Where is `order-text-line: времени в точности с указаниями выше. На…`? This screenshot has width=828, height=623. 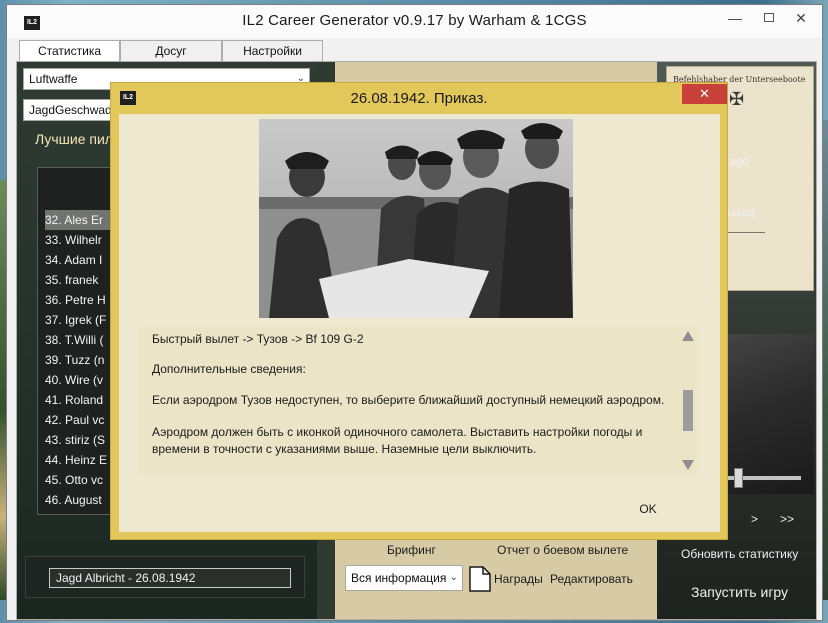
order-text-line: времени в точности с указаниями выше. На… is located at coordinates (344, 449).